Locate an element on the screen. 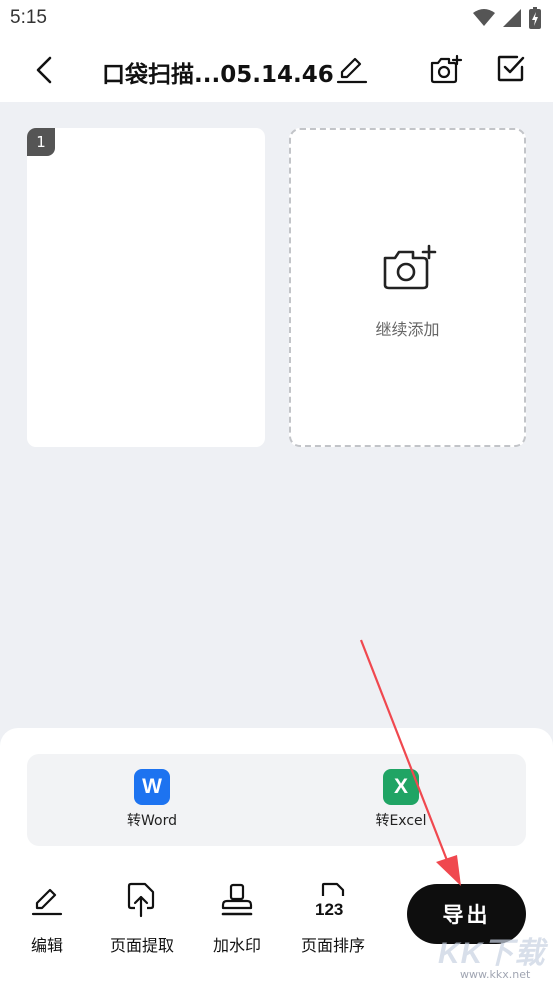 Image resolution: width=553 pixels, height=984 pixels. wifi-icon is located at coordinates (484, 17).